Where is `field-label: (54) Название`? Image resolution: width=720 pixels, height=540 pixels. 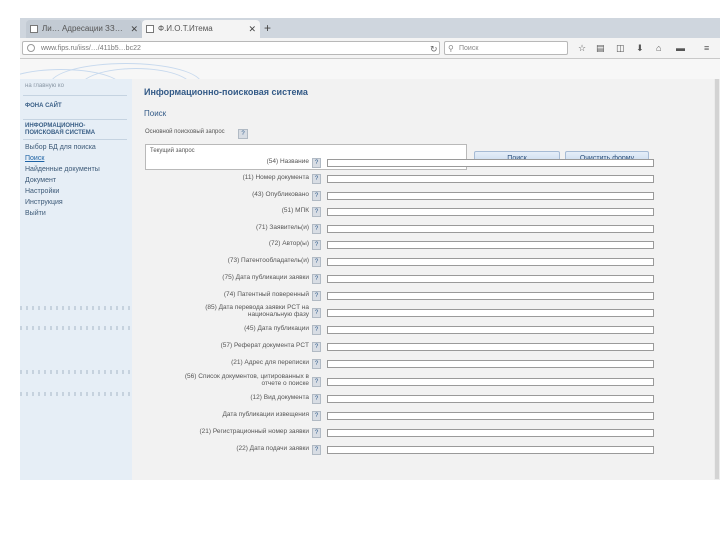 field-label: (54) Название is located at coordinates (288, 161).